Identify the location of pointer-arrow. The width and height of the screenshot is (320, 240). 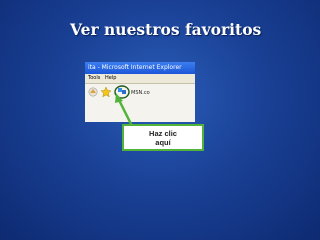
(124, 110).